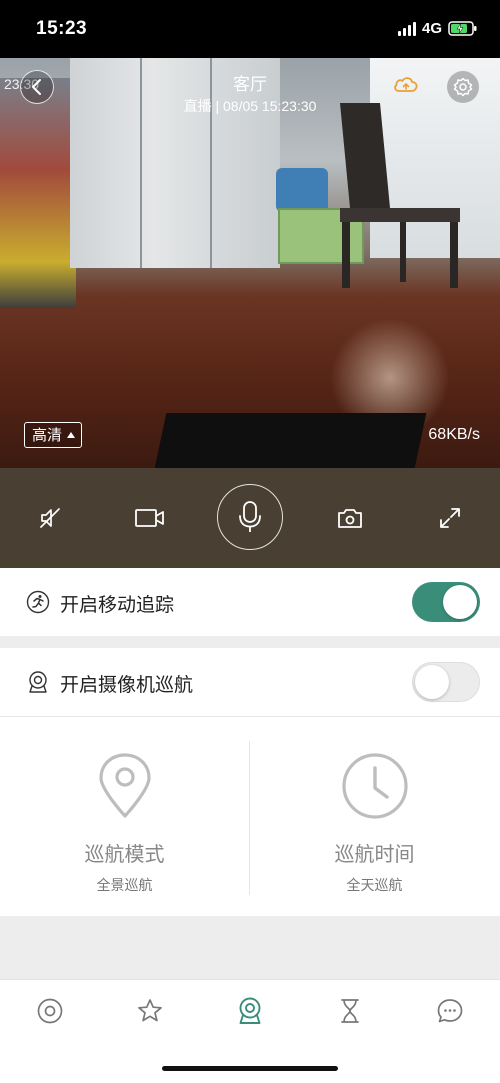  I want to click on control-bar, so click(250, 518).